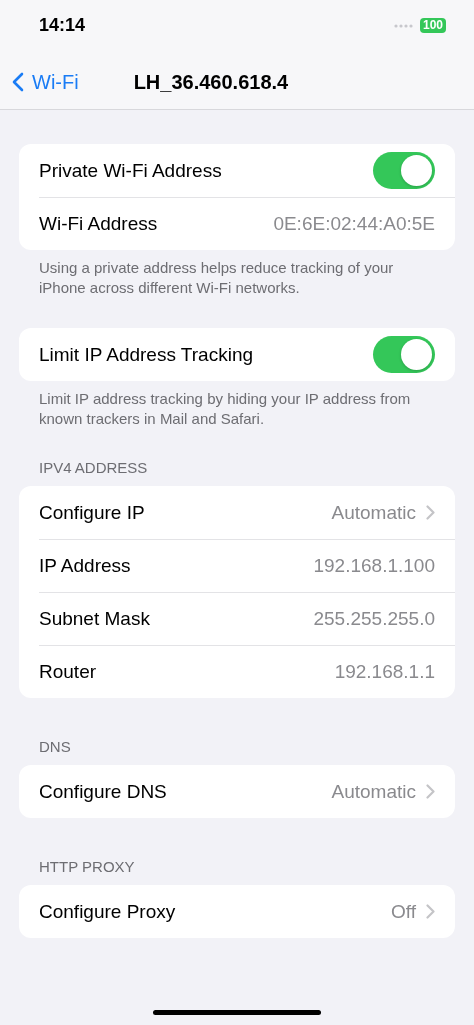 The width and height of the screenshot is (474, 1025). Describe the element at coordinates (103, 791) in the screenshot. I see `row-label: Configure DNS` at that location.